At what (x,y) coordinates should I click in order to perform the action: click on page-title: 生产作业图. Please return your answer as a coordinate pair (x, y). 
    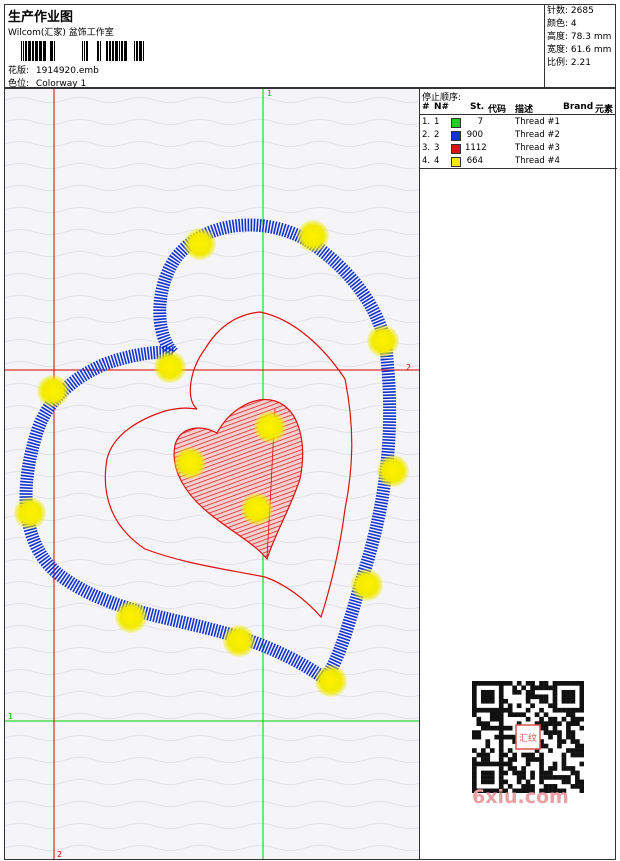
    Looking at the image, I should click on (41, 17).